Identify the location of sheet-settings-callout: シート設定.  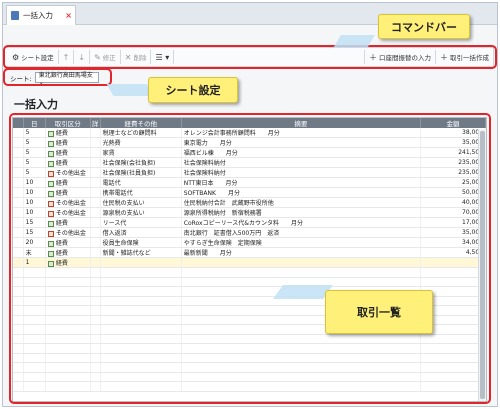
(193, 90).